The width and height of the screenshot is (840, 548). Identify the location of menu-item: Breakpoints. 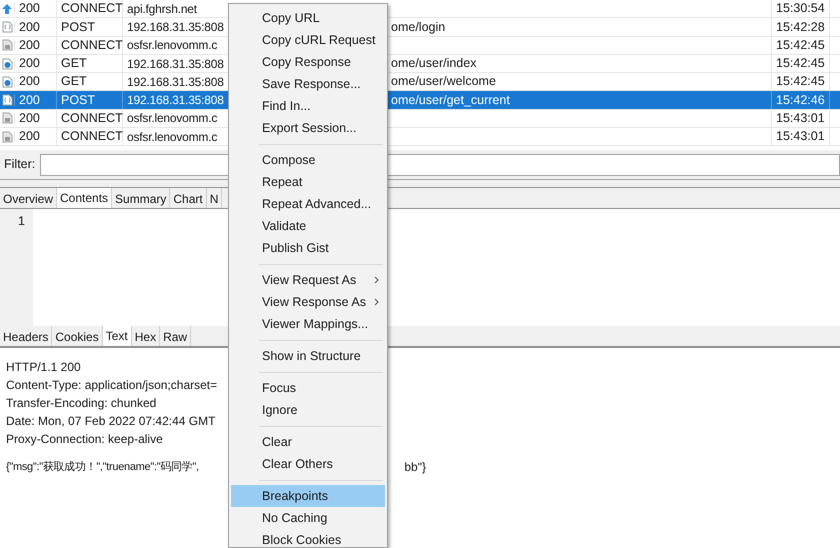
(308, 496).